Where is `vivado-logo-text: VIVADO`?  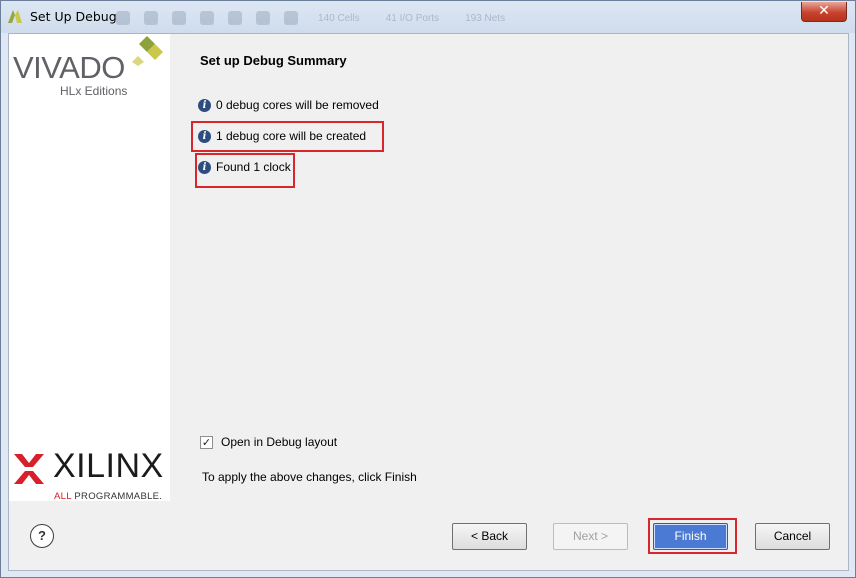 vivado-logo-text: VIVADO is located at coordinates (69, 67).